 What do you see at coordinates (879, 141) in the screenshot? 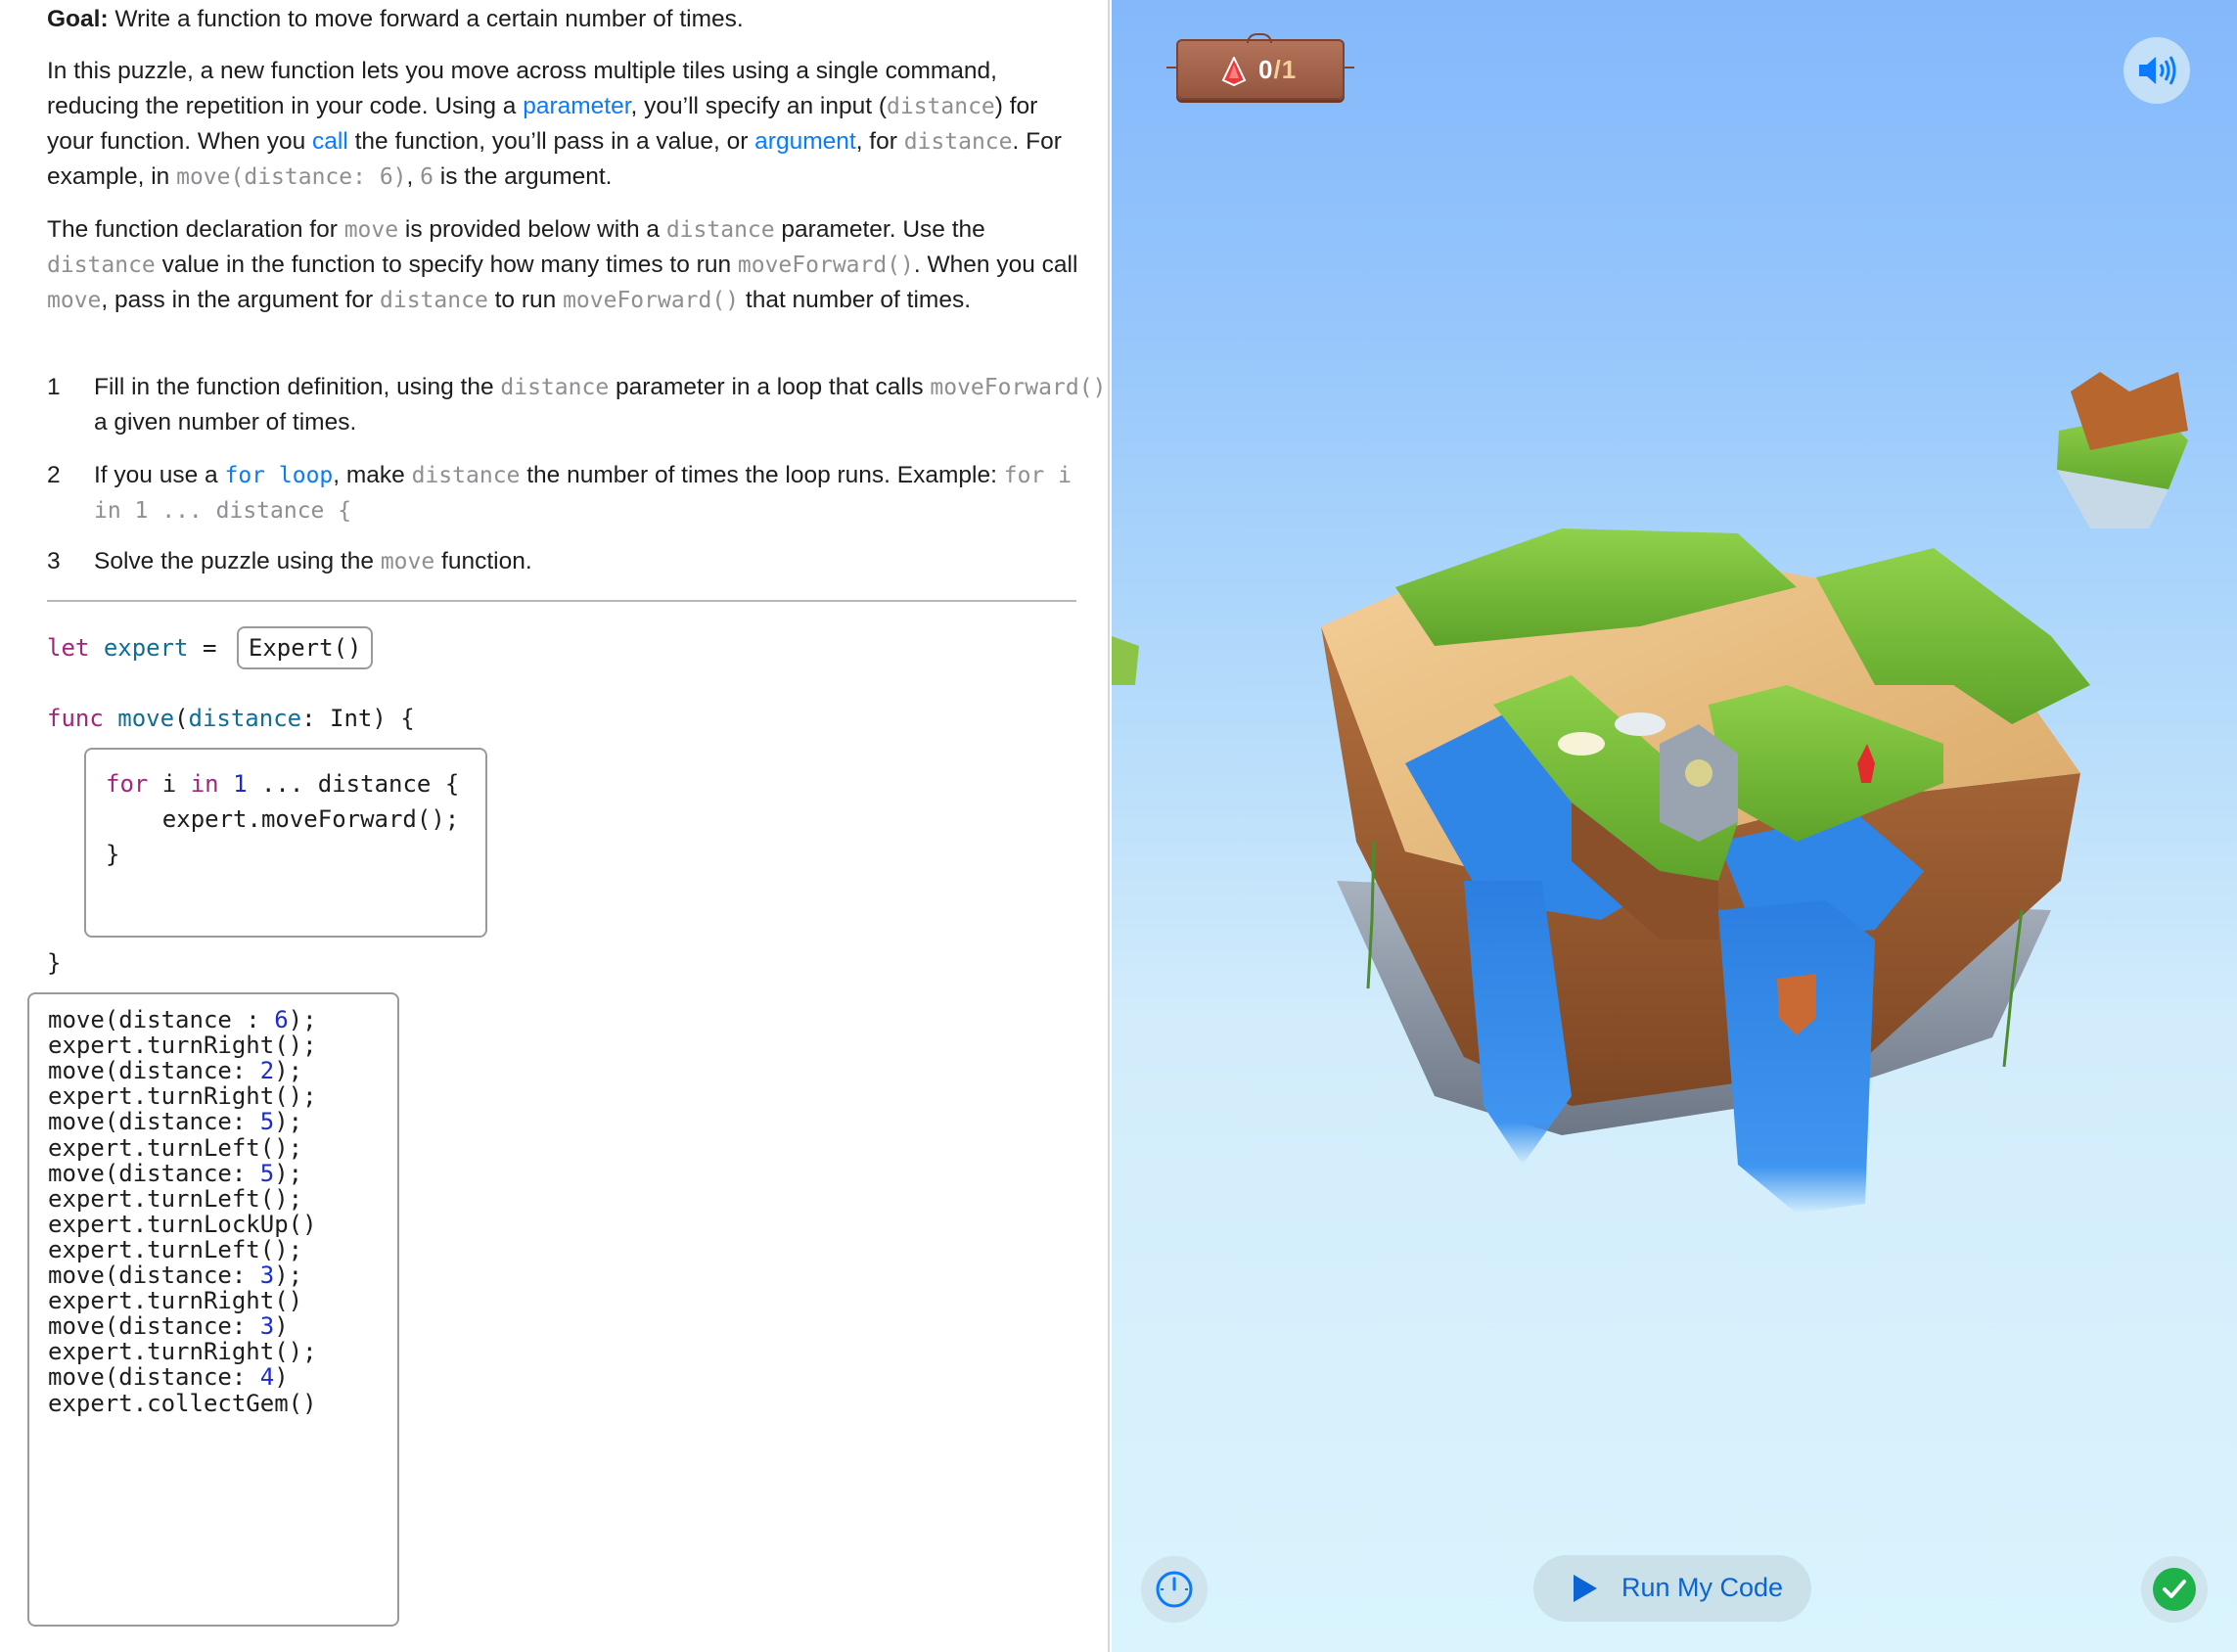
I see `p1-text: , for` at bounding box center [879, 141].